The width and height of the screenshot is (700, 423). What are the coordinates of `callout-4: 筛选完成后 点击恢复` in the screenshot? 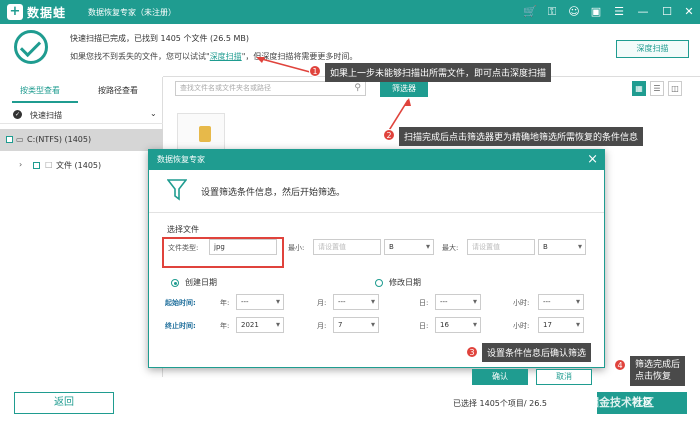 It's located at (658, 371).